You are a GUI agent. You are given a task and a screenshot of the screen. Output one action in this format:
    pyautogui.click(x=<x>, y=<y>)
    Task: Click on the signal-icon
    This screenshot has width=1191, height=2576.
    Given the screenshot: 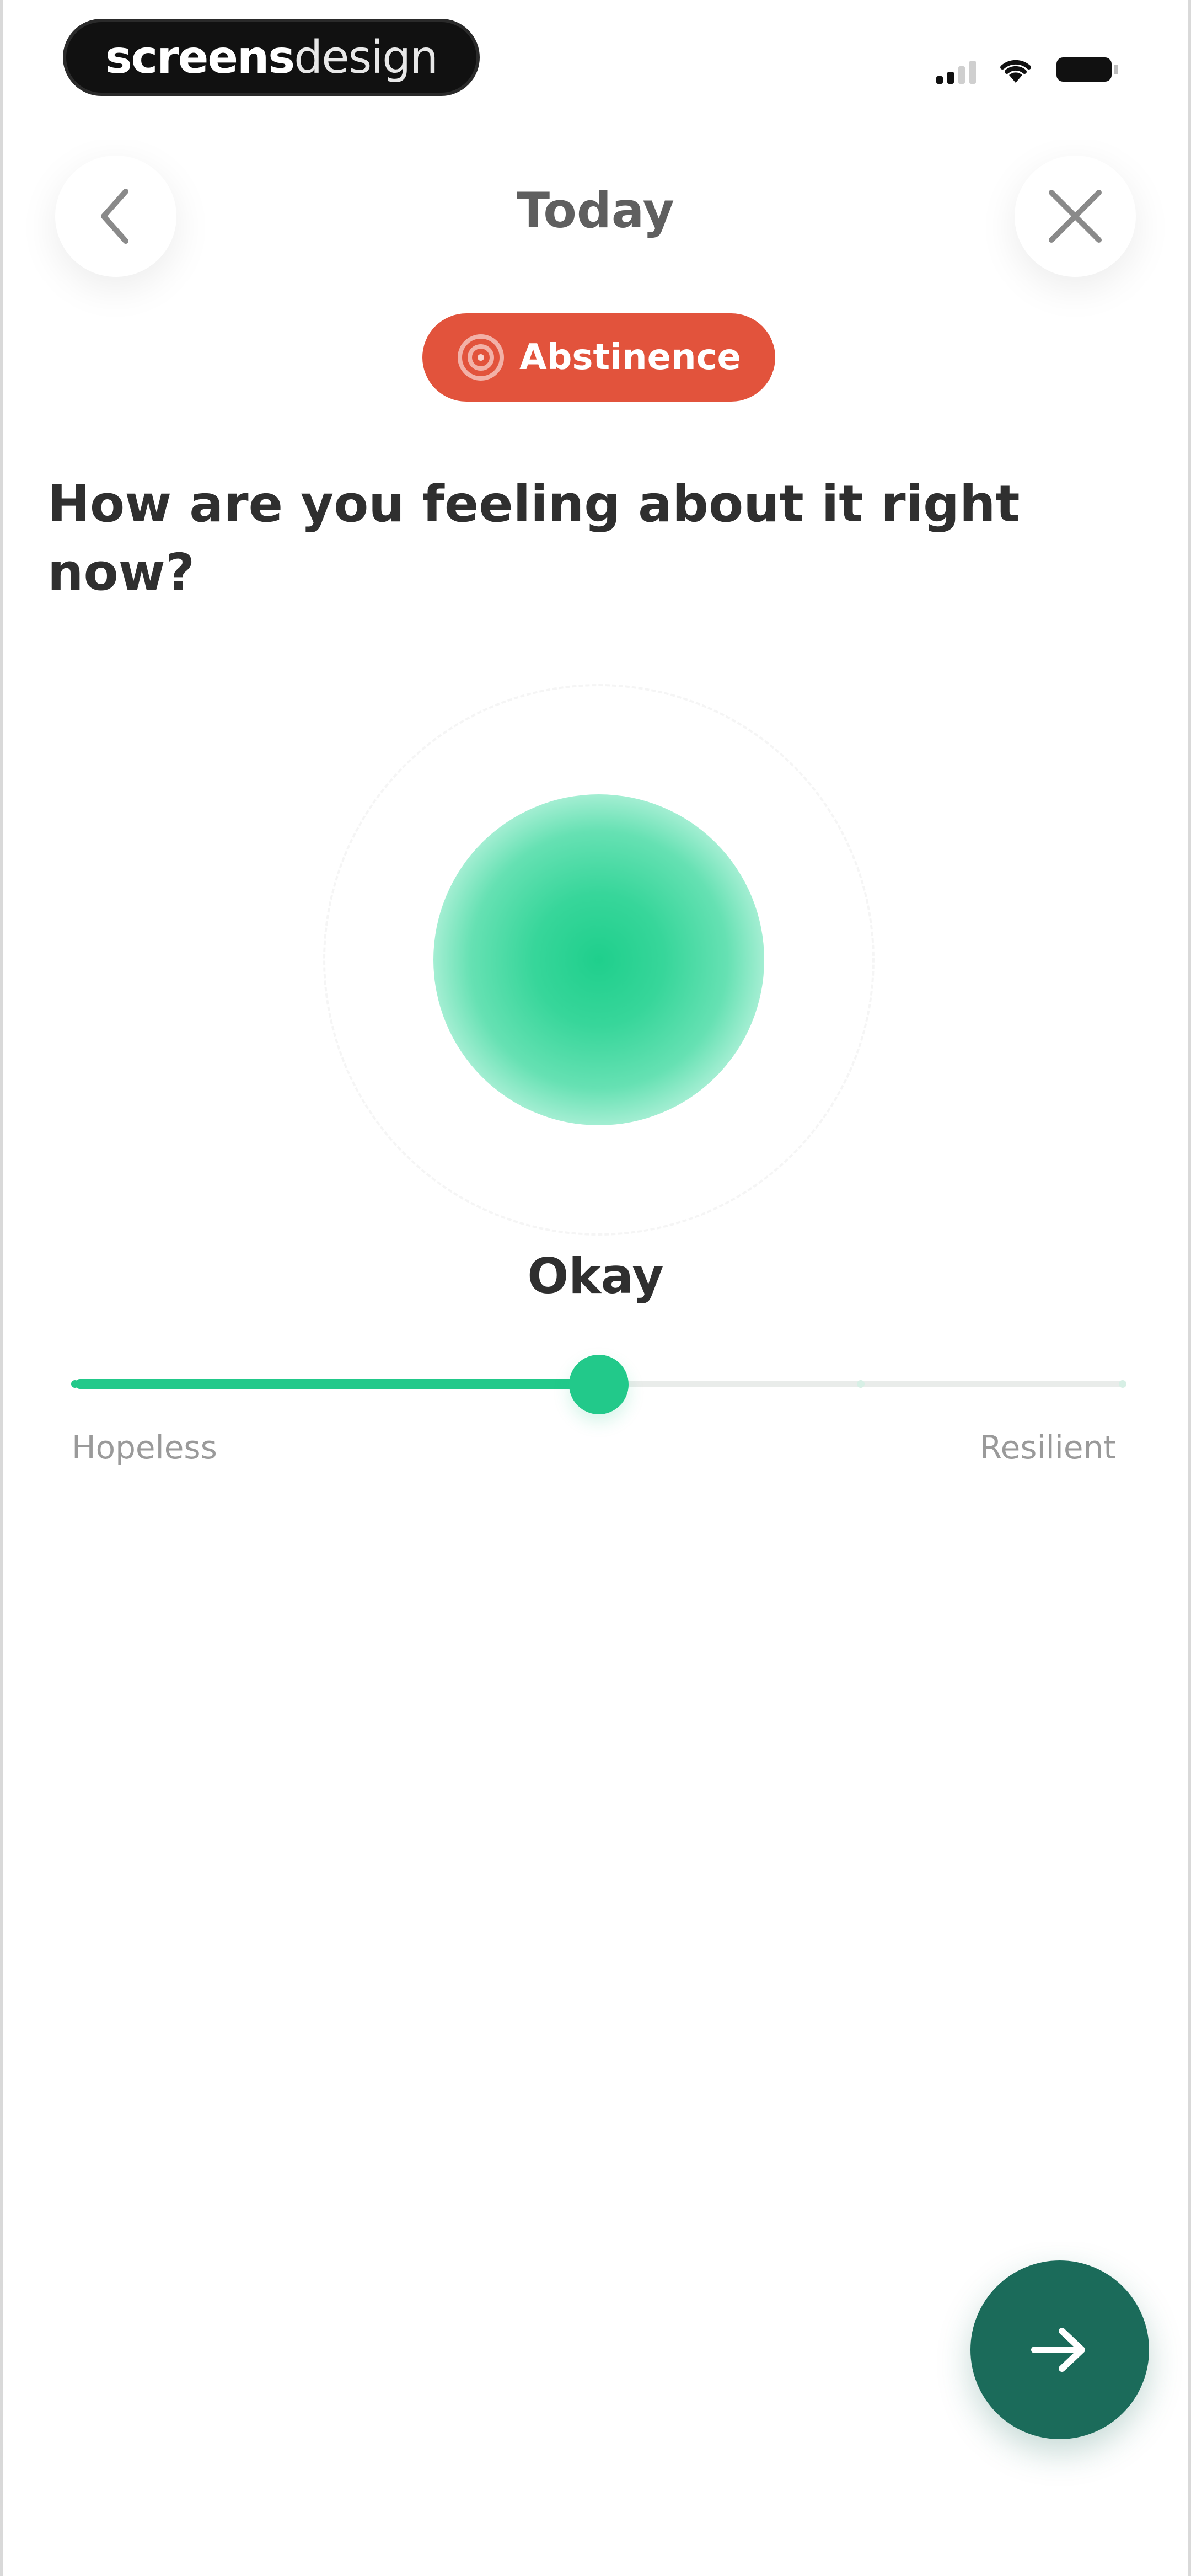 What is the action you would take?
    pyautogui.click(x=956, y=72)
    